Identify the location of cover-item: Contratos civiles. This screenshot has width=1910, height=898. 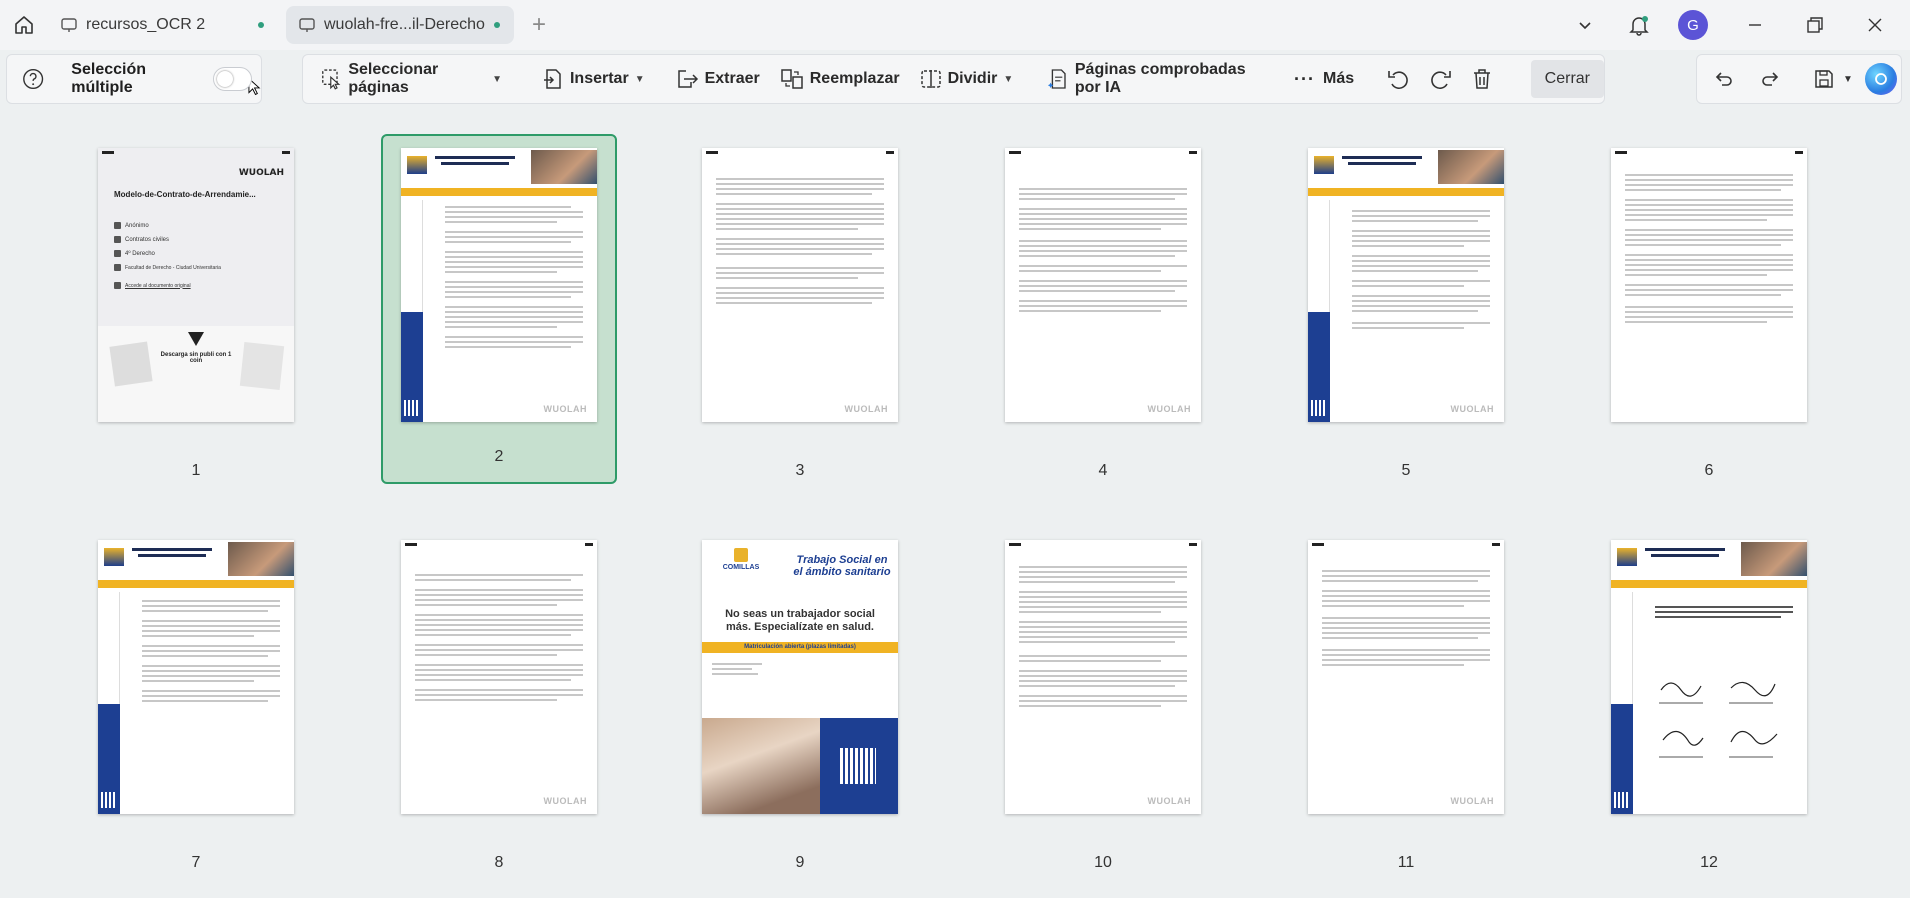
(141, 239).